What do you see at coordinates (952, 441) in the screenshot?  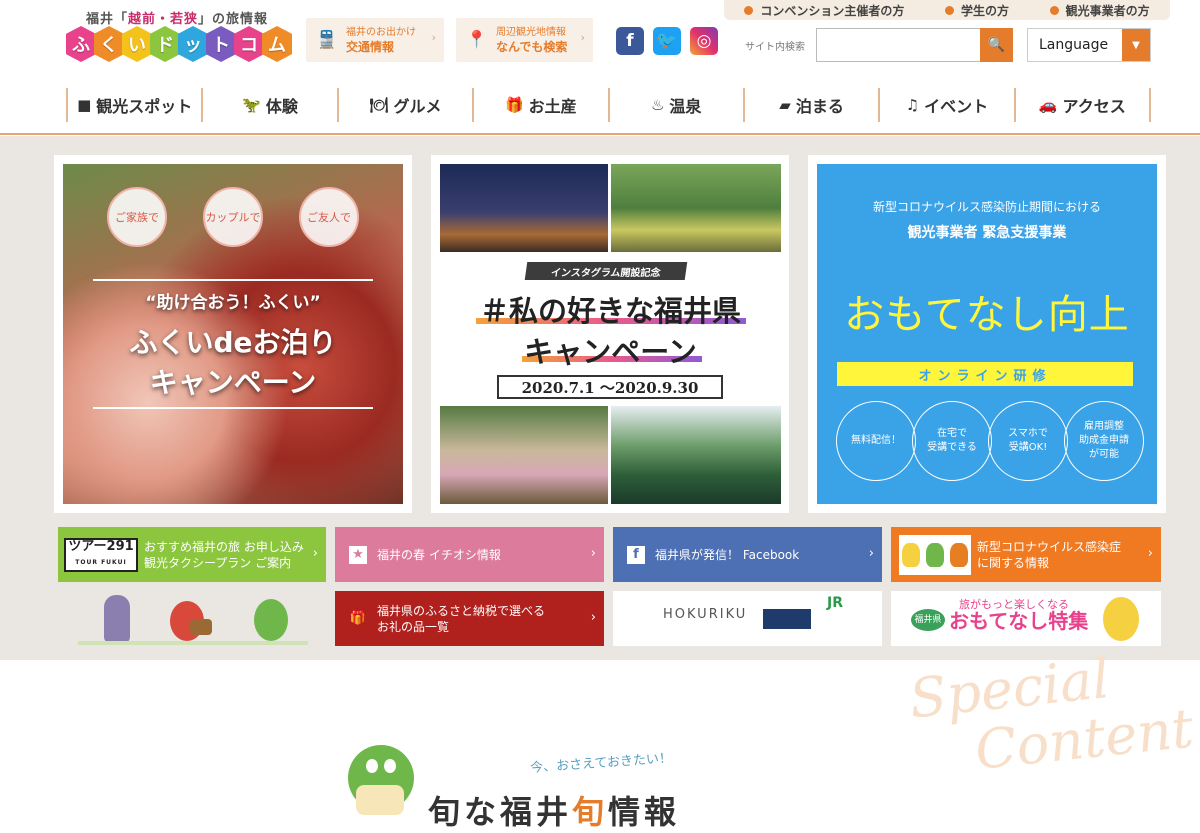 I see `feature-circle: 在宅で 受講できる` at bounding box center [952, 441].